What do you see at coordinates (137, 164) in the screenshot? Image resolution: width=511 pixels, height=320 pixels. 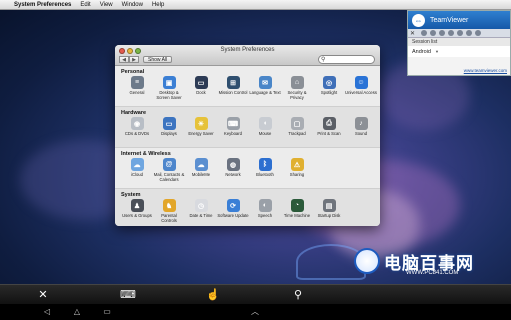 I see `icloud-icon: ☁` at bounding box center [137, 164].